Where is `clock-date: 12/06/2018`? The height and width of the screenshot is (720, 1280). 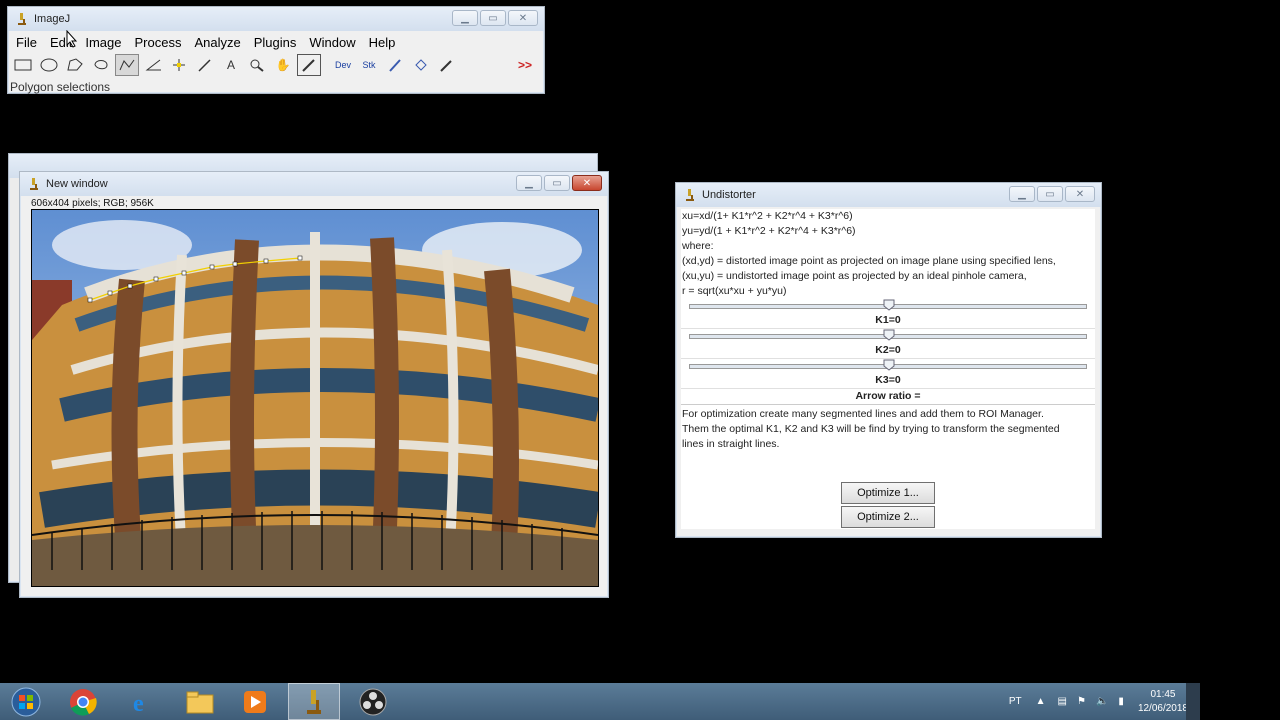 clock-date: 12/06/2018 is located at coordinates (1162, 708).